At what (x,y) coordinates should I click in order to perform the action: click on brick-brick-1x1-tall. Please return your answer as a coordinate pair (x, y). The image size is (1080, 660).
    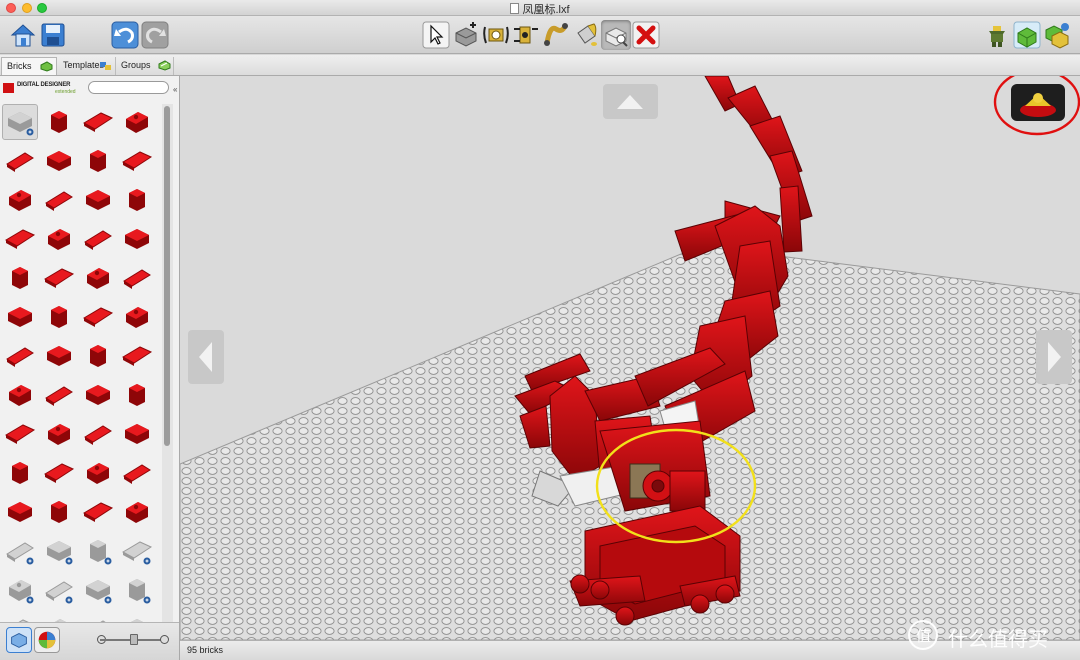
    Looking at the image, I should click on (20, 278).